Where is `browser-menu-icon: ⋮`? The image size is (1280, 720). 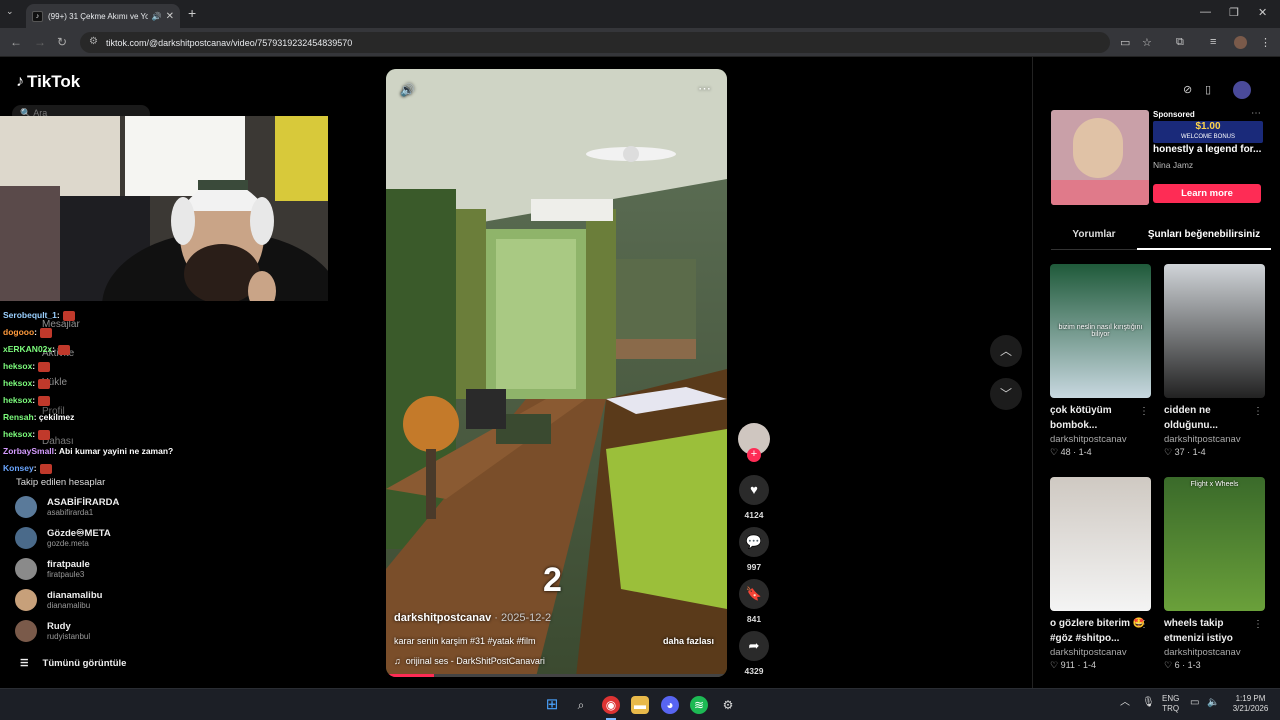 browser-menu-icon: ⋮ is located at coordinates (1265, 42).